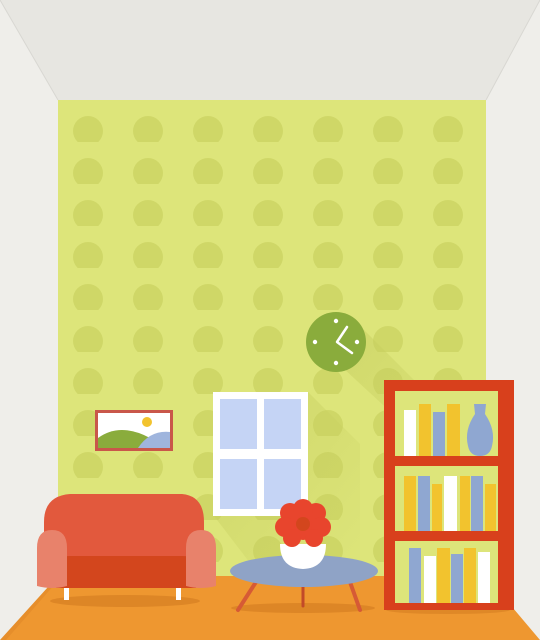  I want to click on framed-landscape-icon, so click(134, 430).